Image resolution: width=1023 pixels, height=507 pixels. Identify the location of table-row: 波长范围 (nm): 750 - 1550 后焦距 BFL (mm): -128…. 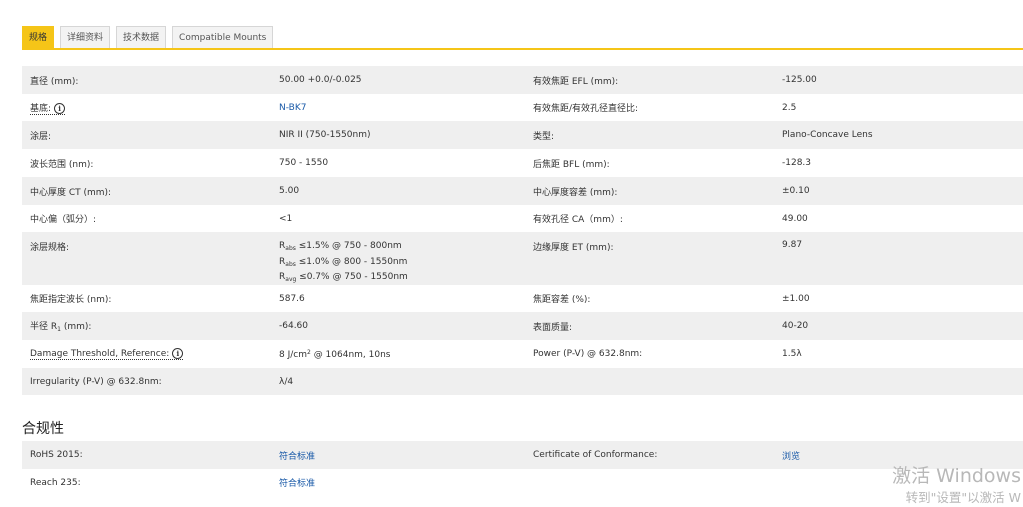
(522, 163).